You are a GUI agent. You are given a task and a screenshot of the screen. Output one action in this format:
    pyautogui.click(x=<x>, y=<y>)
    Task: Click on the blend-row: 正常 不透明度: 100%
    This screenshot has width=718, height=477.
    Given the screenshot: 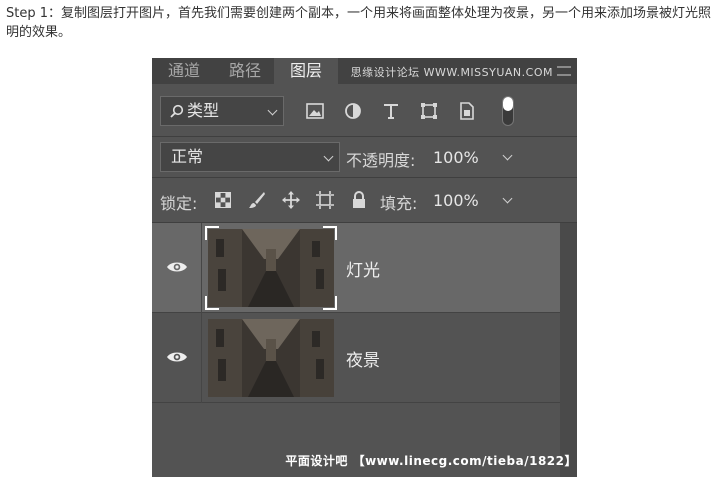 What is the action you would take?
    pyautogui.click(x=364, y=157)
    